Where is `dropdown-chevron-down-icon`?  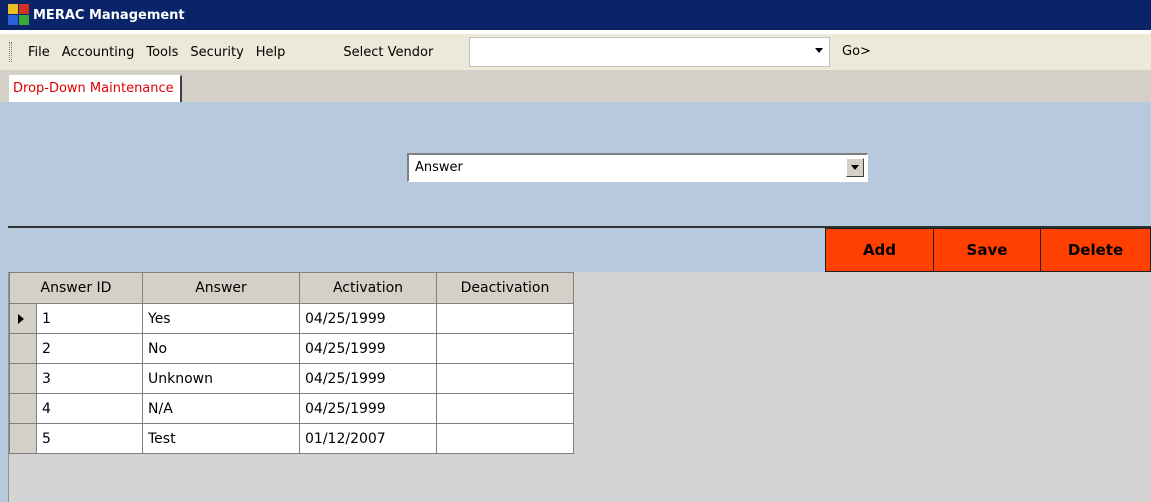
dropdown-chevron-down-icon is located at coordinates (855, 167).